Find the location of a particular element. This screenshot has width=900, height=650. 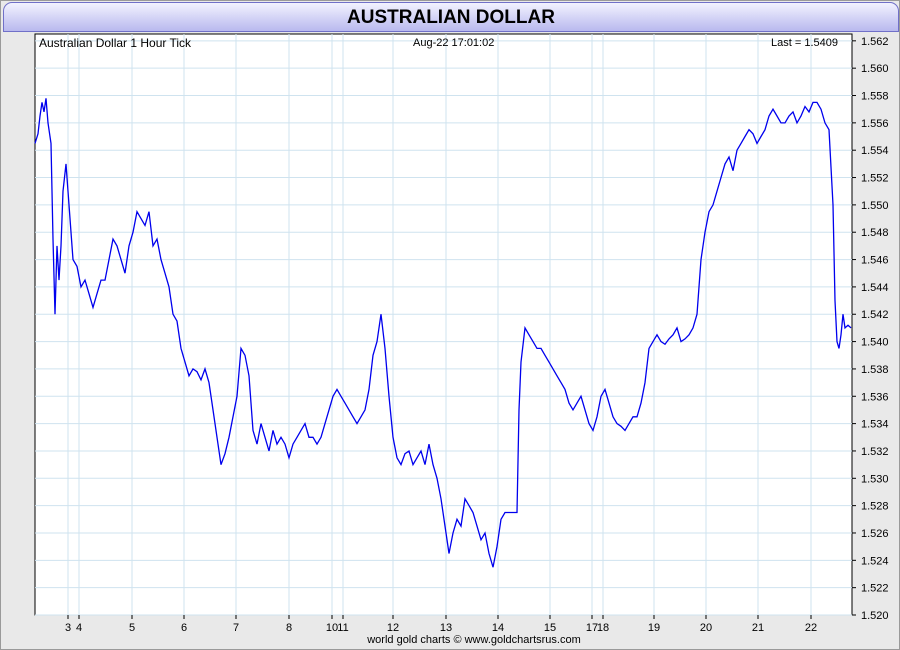

y-tick-label: 1.554 is located at coordinates (875, 151).